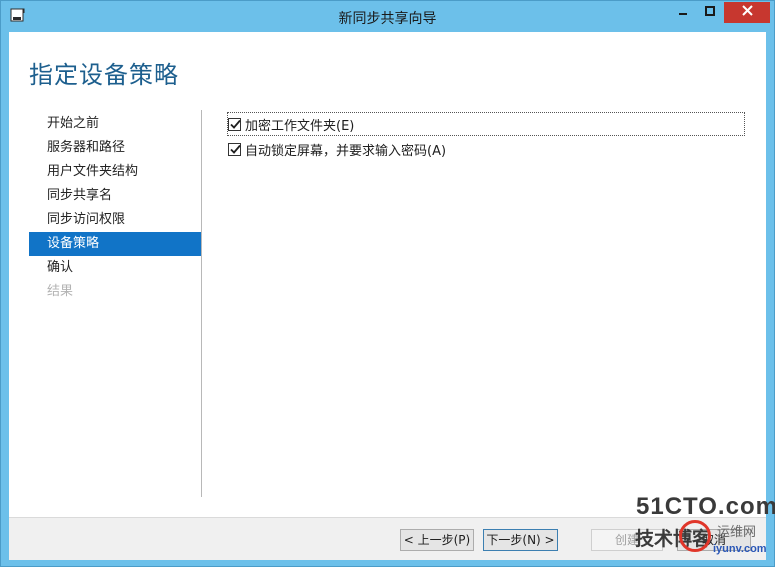  I want to click on maximize-button, so click(710, 12).